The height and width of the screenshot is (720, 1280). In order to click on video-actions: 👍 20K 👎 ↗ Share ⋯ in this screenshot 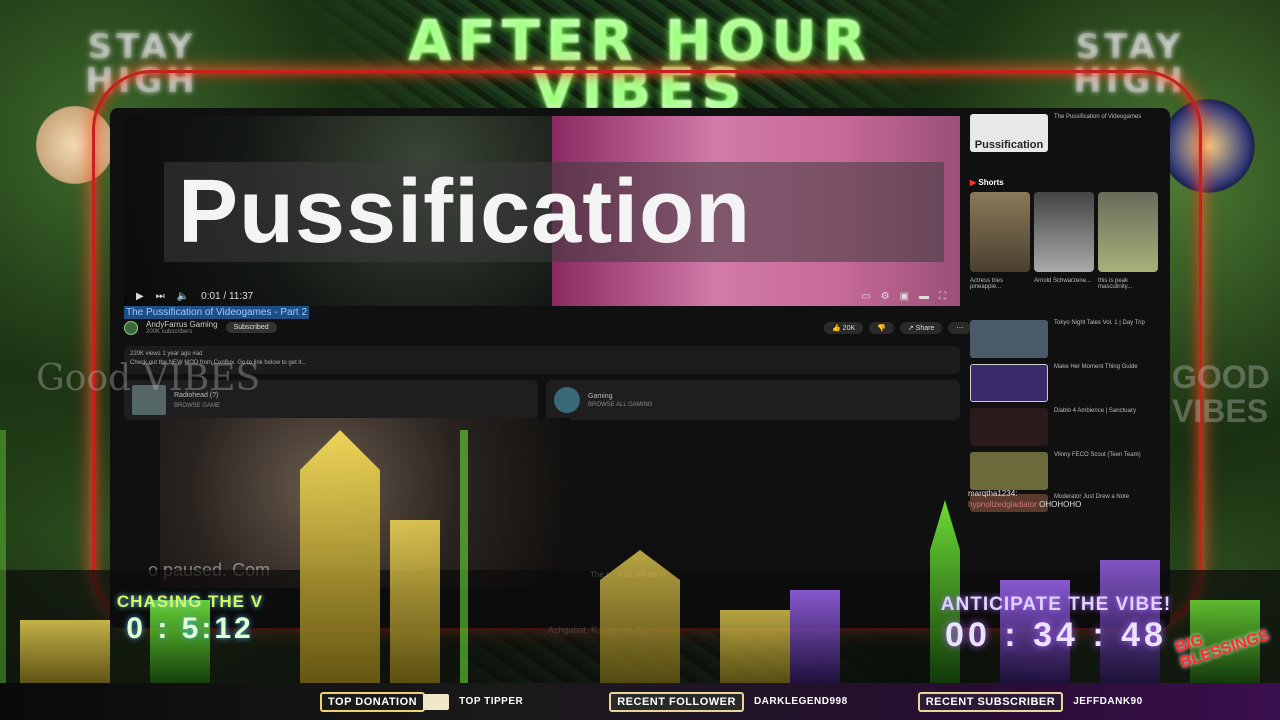, I will do `click(898, 328)`.